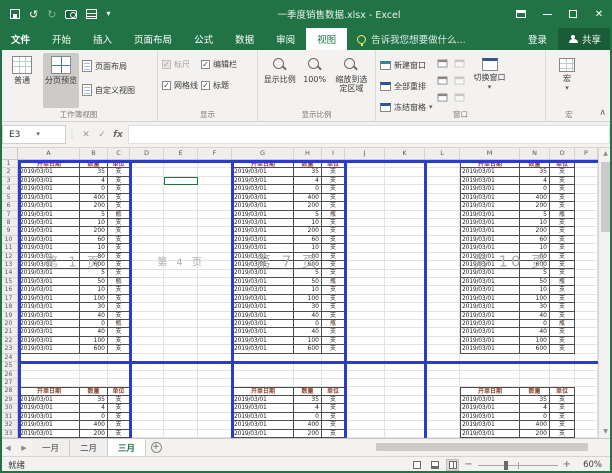  Describe the element at coordinates (108, 14) in the screenshot. I see `qat-more-icon: ▾` at that location.